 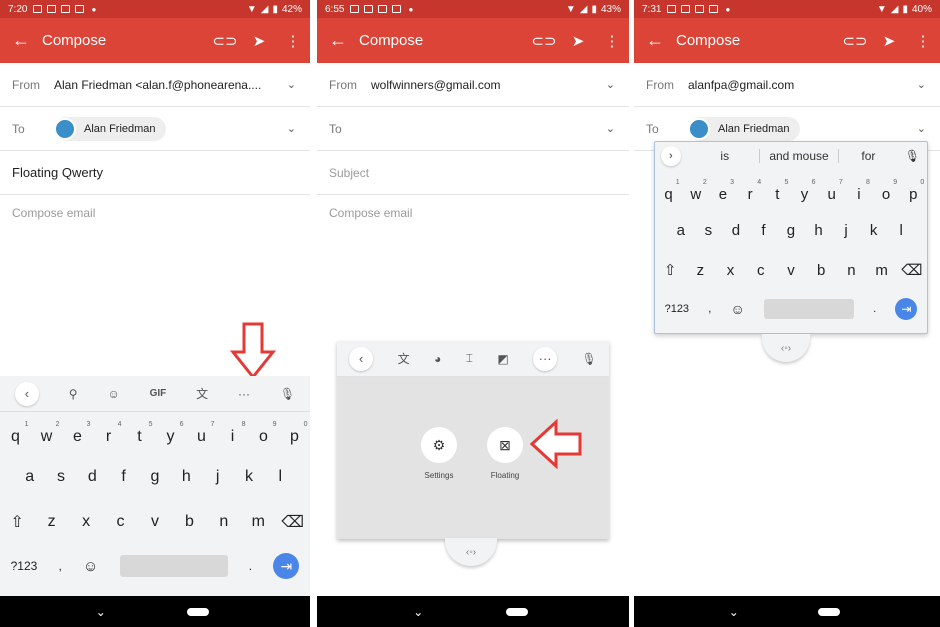 What do you see at coordinates (723, 191) in the screenshot?
I see `key: e3` at bounding box center [723, 191].